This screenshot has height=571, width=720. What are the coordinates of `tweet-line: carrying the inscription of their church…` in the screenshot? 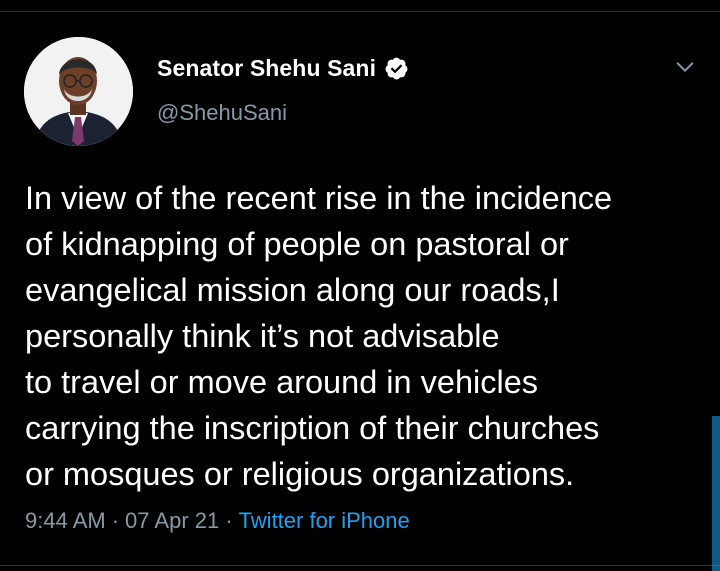 It's located at (312, 428).